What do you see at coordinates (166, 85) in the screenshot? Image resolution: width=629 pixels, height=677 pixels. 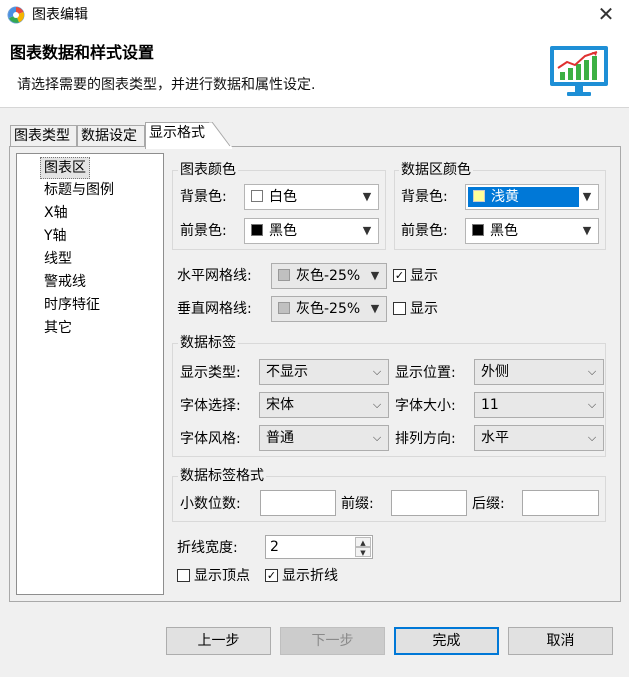 I see `header-description: 请选择需要的图表类型，并进行数据和属性设定.` at bounding box center [166, 85].